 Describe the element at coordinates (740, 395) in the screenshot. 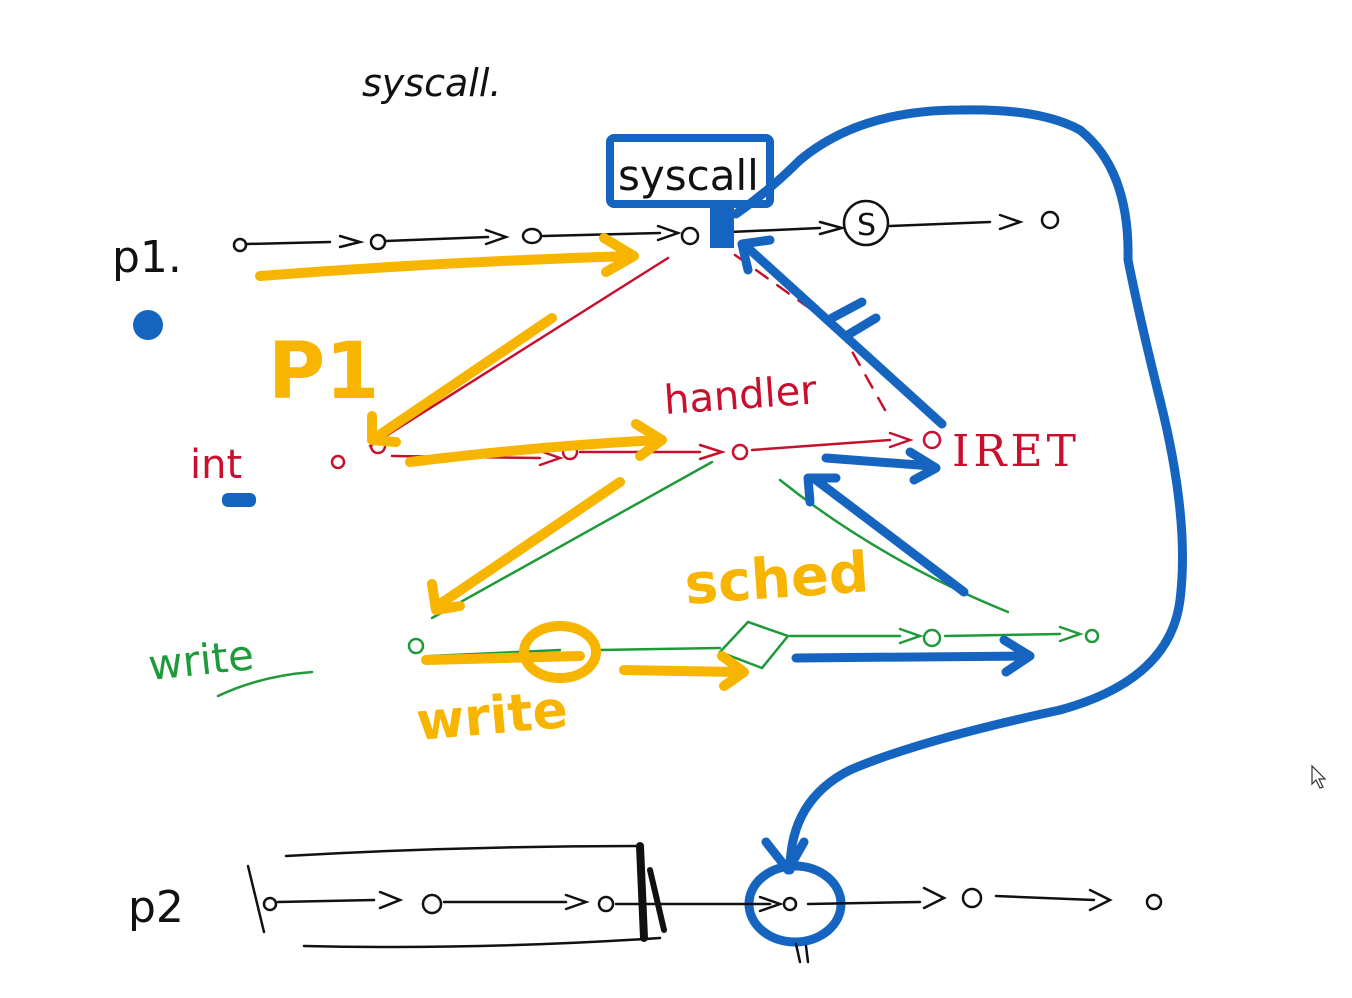

I see `handler-label: handler` at that location.